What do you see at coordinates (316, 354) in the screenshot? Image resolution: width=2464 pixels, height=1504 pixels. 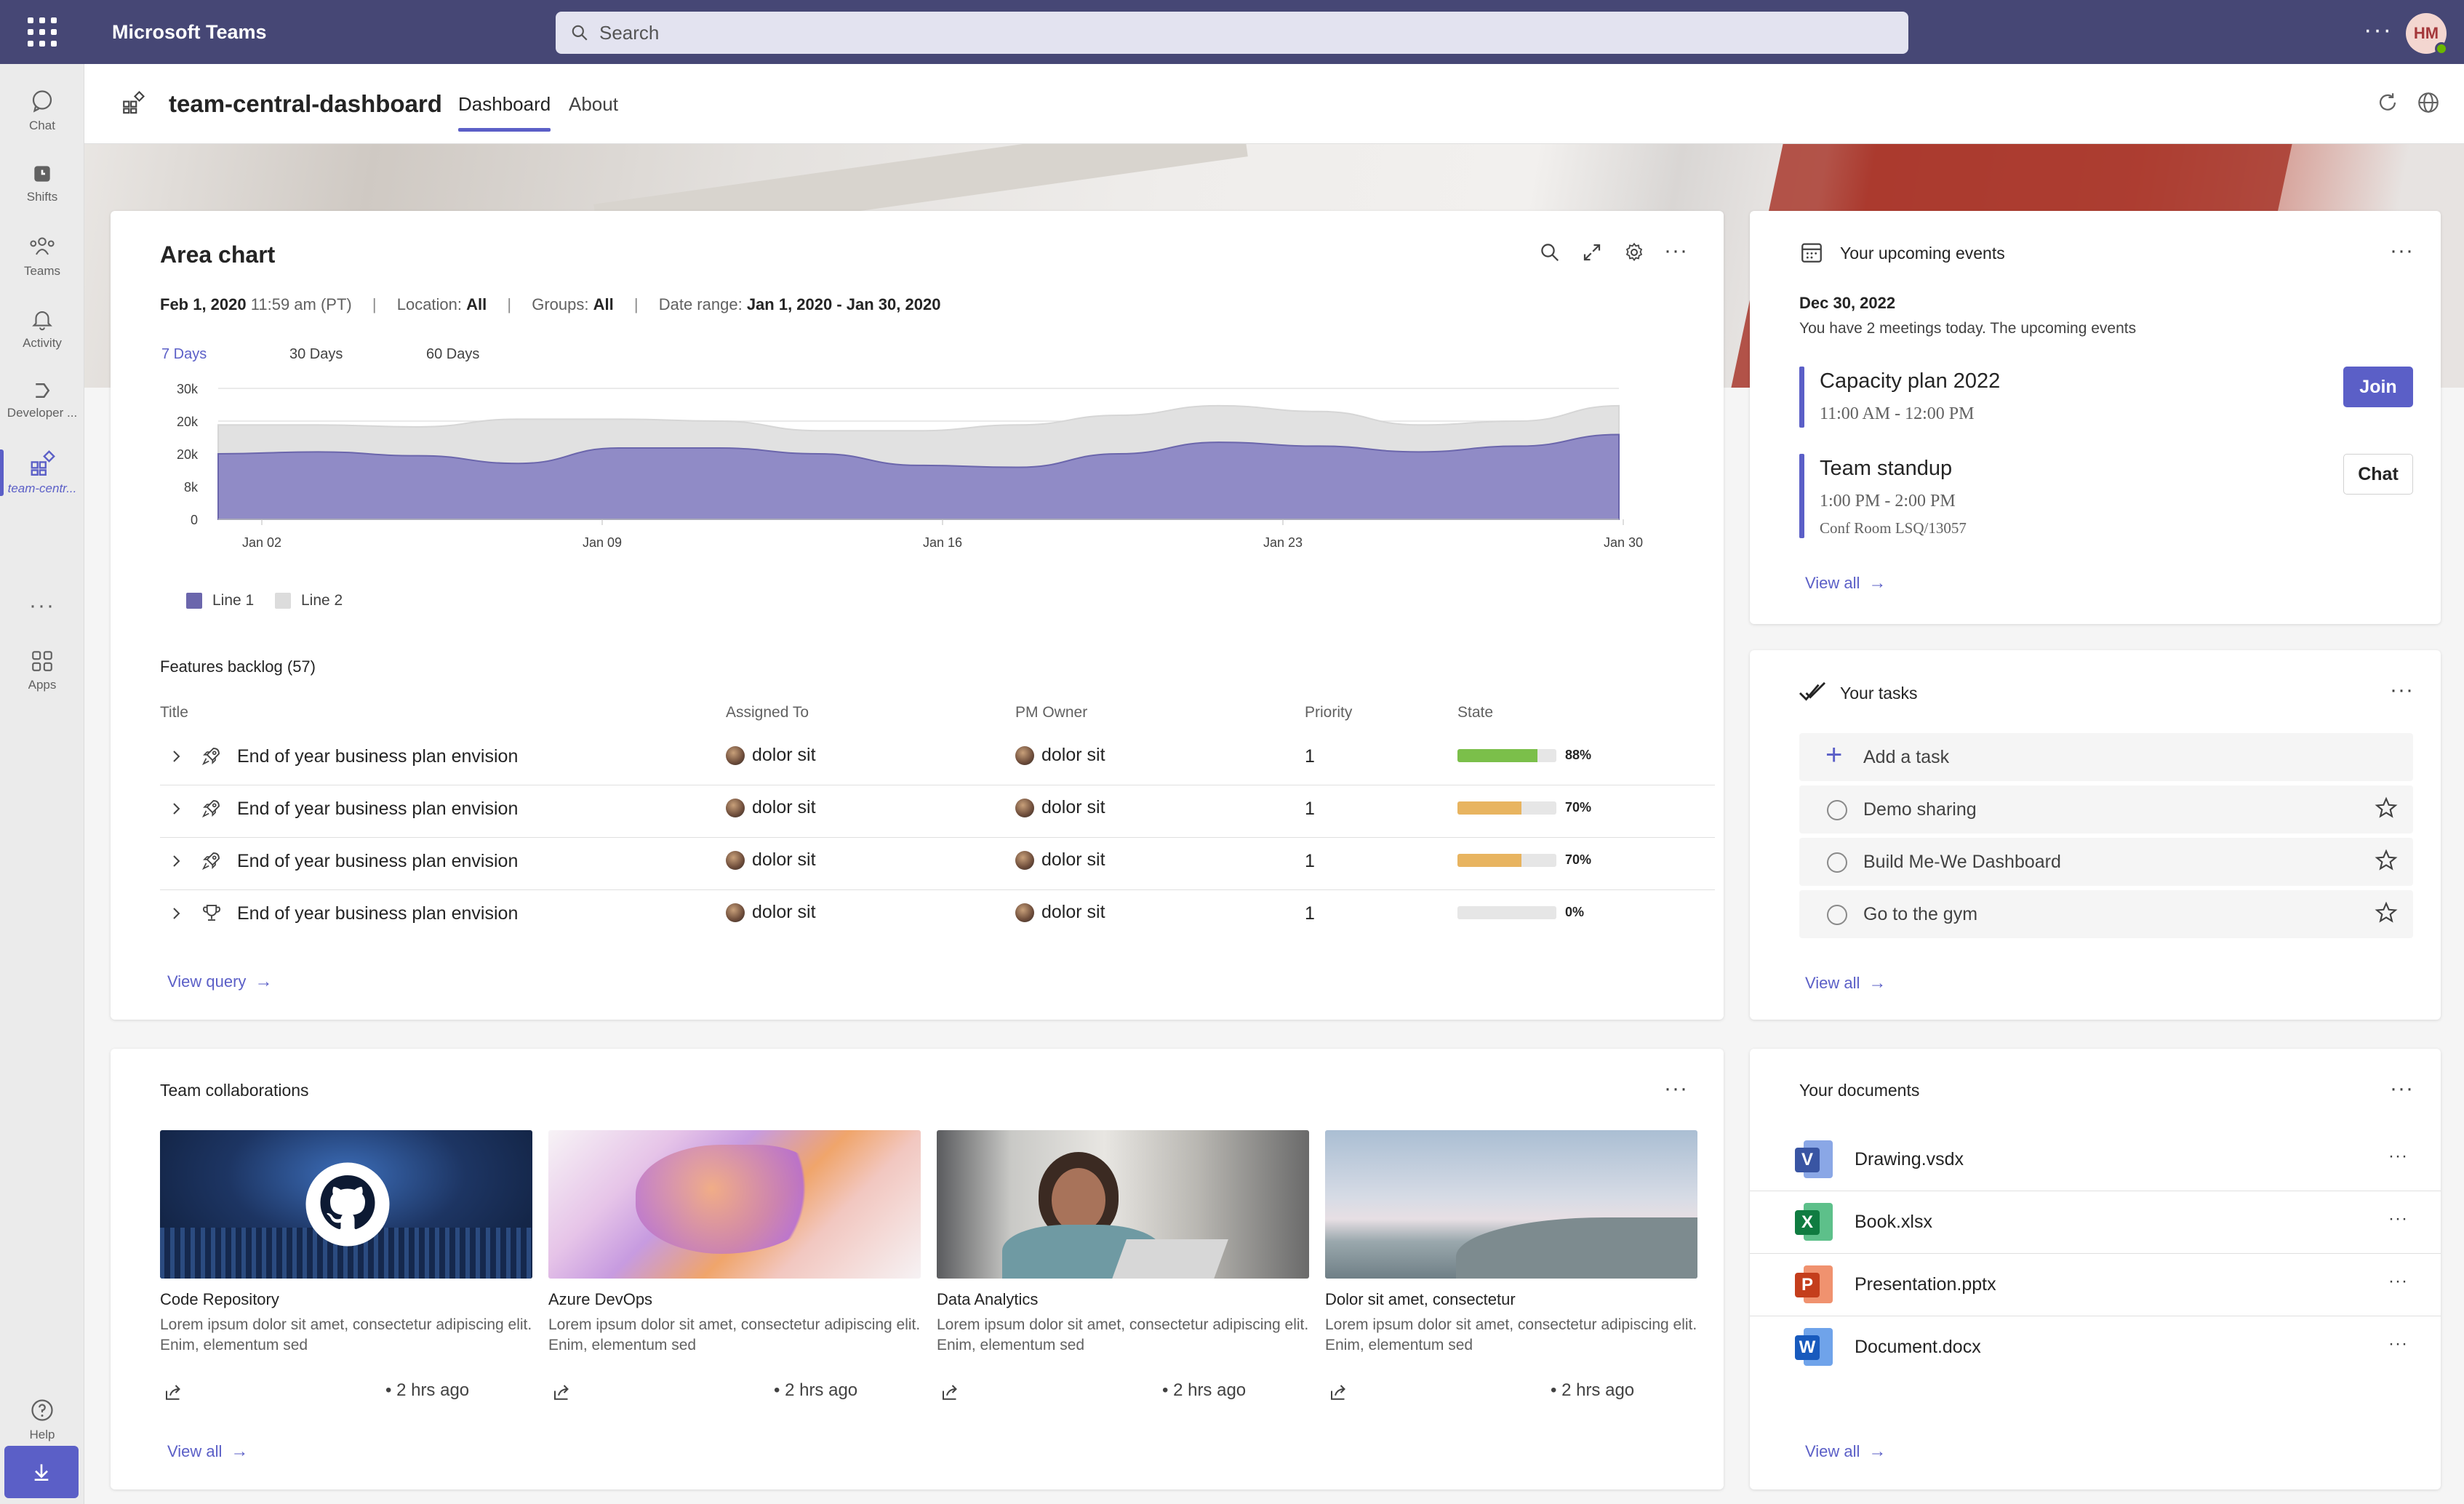 I see `range-tab-30-days: 30 Days` at bounding box center [316, 354].